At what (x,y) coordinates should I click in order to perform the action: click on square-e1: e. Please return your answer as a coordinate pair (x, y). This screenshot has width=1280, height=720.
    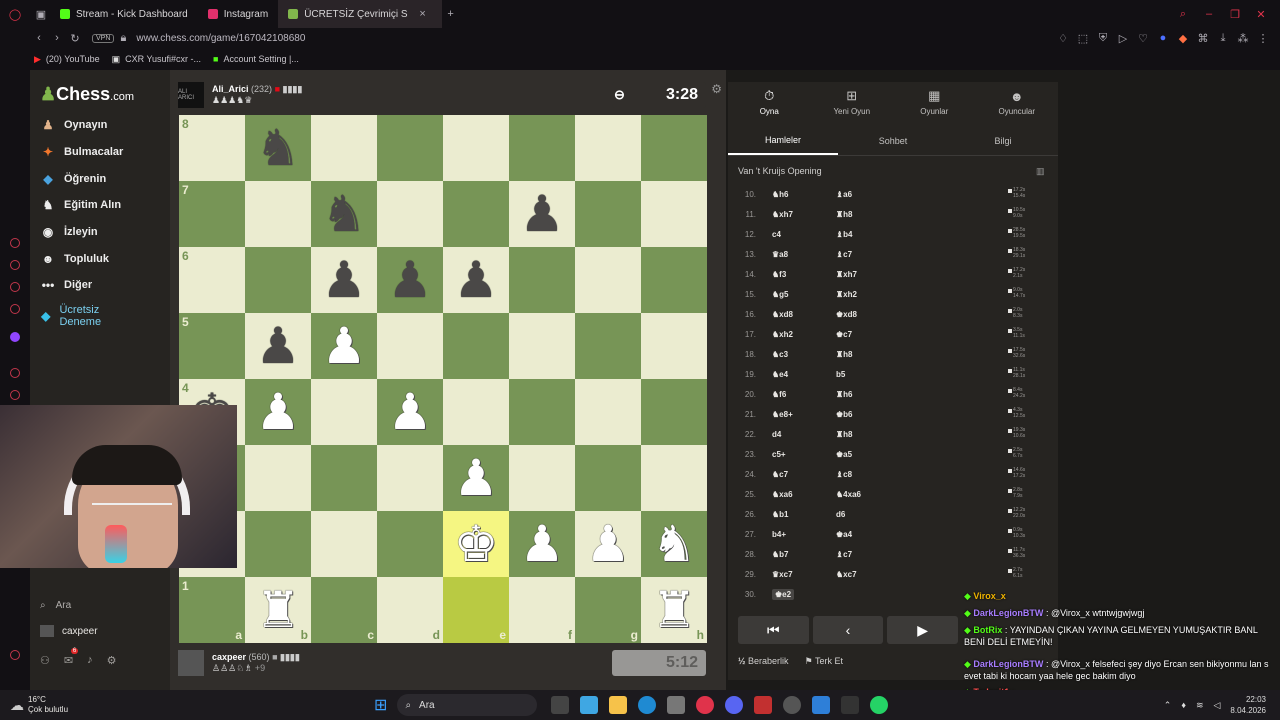
    Looking at the image, I should click on (476, 610).